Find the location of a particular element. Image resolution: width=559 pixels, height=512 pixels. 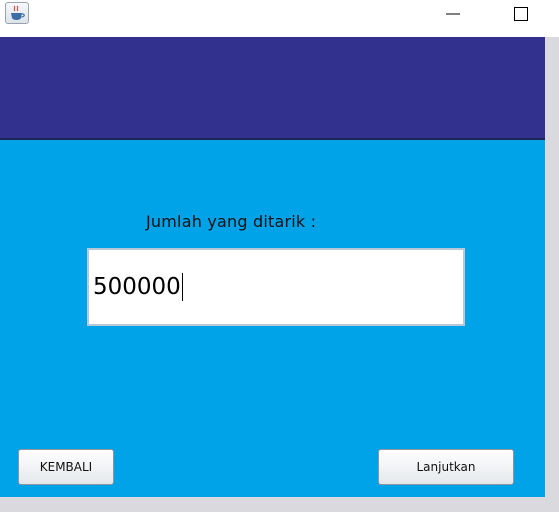

continue-button: Lanjutkan is located at coordinates (446, 467).